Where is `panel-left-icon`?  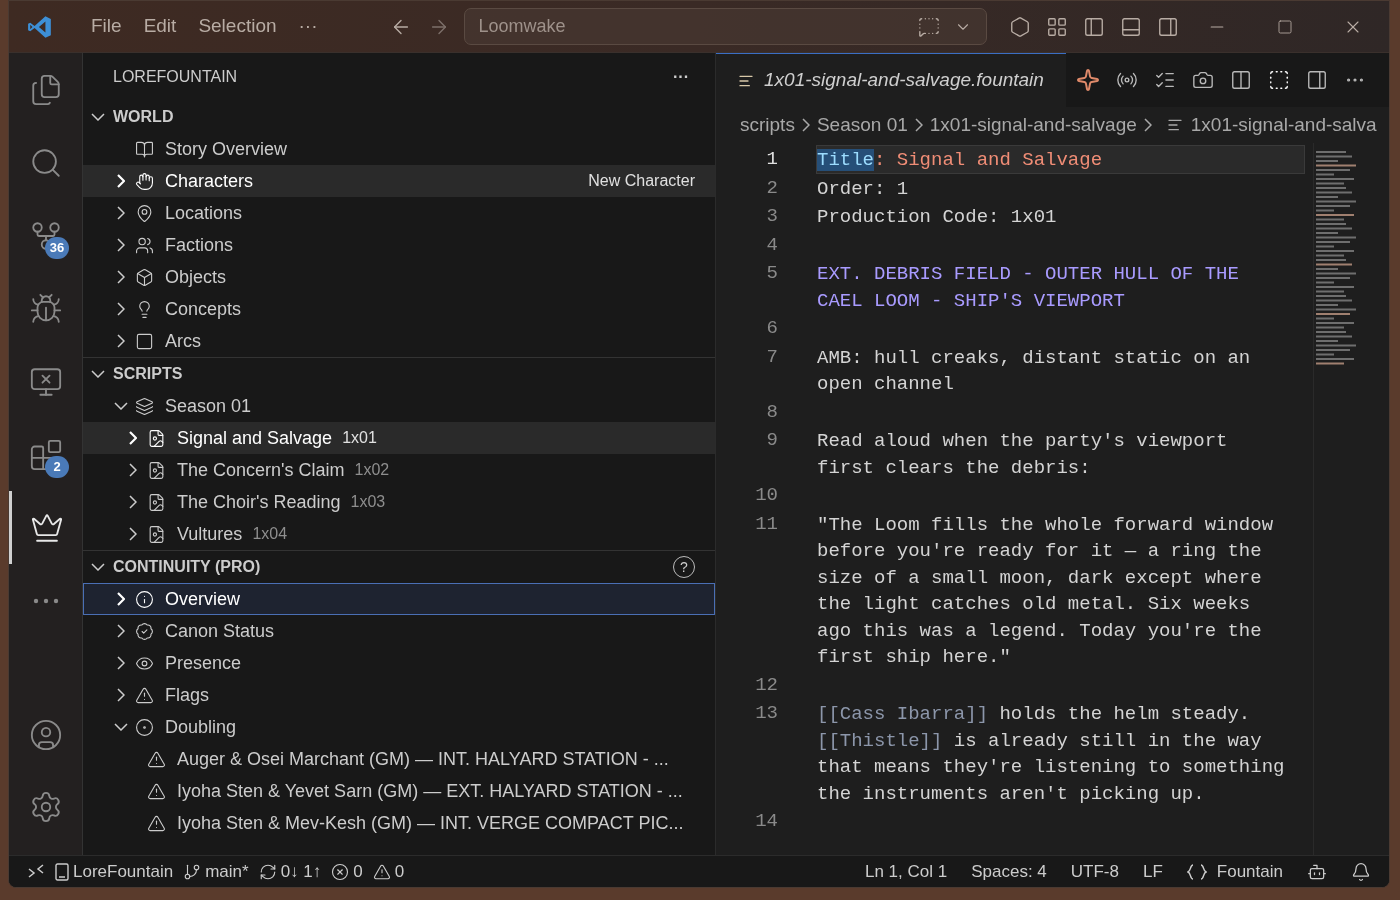
panel-left-icon is located at coordinates (1093, 26).